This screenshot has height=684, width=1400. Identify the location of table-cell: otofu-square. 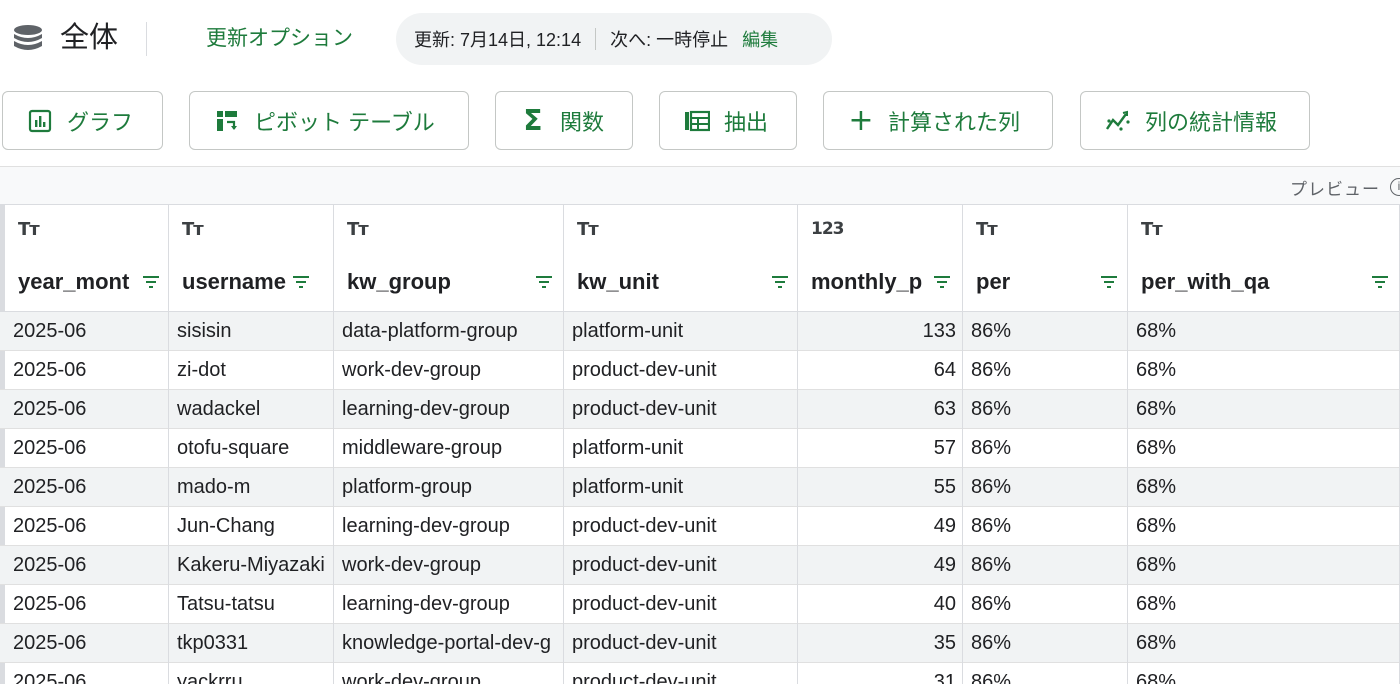
(251, 448).